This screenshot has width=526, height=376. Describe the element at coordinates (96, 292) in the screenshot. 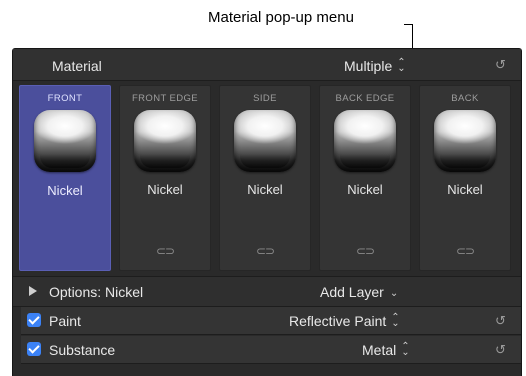

I see `options-label: Options: Nickel` at that location.